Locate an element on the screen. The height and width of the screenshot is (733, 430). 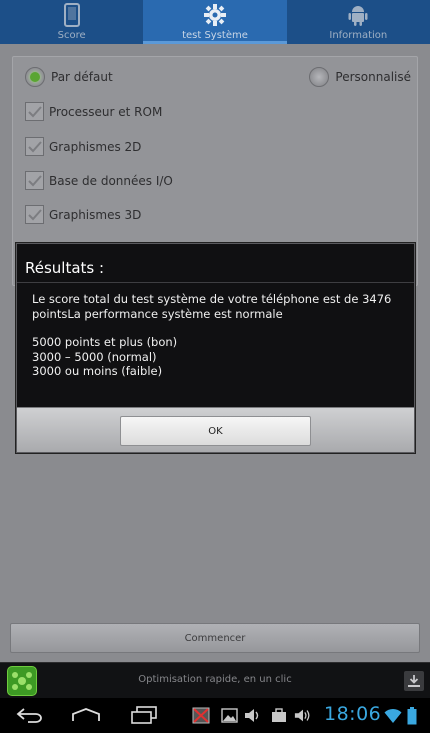
tab-test-systeme: test Système is located at coordinates (215, 22).